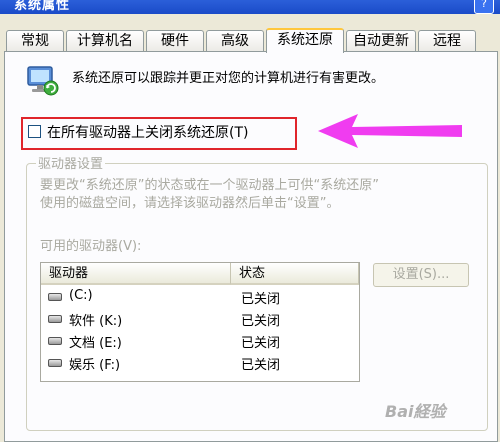  What do you see at coordinates (95, 343) in the screenshot?
I see `drive-name: 文档 (E:)` at bounding box center [95, 343].